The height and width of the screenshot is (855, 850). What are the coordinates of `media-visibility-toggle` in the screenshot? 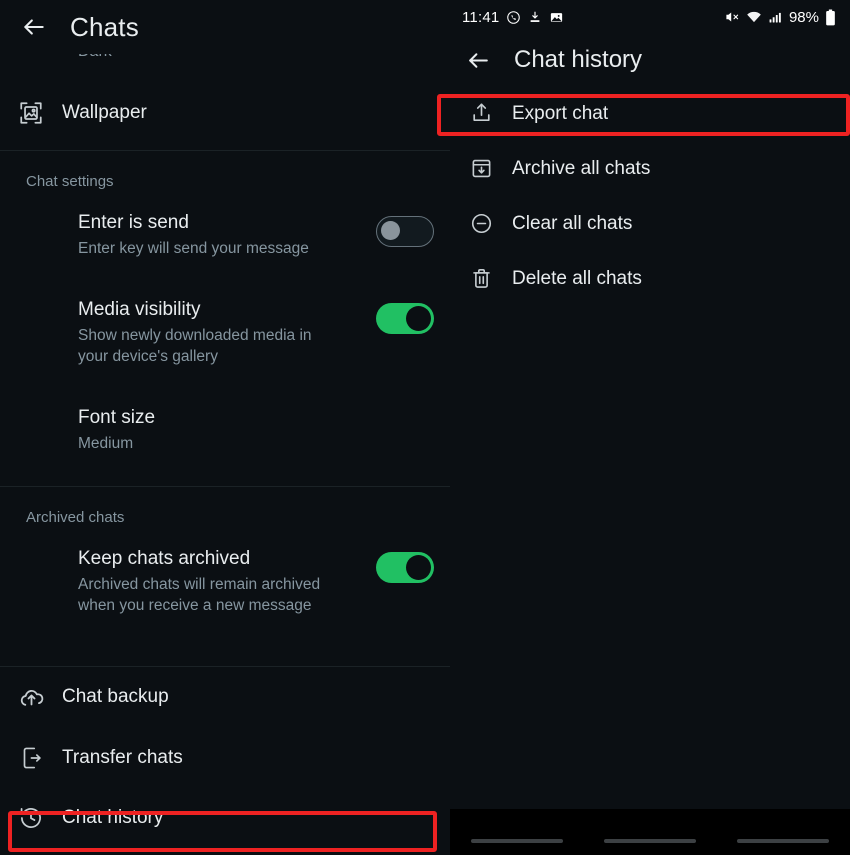 It's located at (405, 318).